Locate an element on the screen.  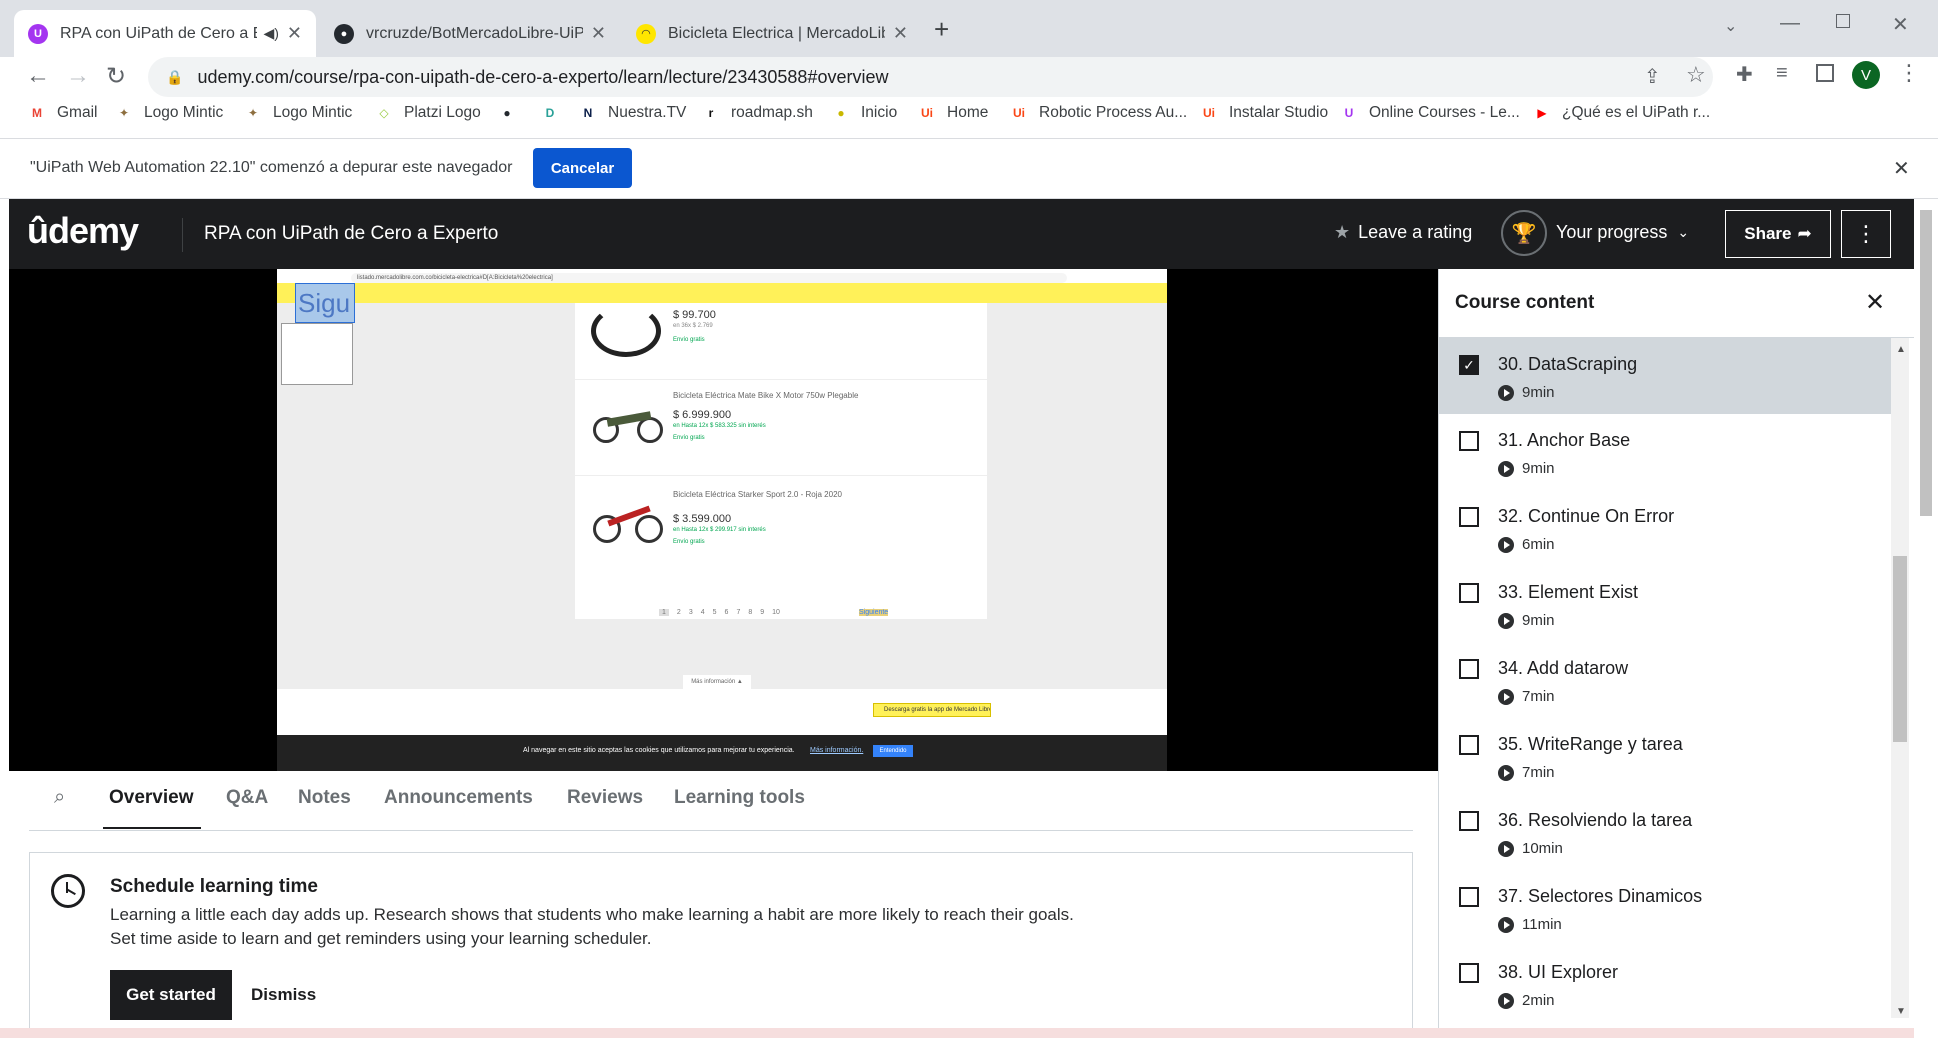
course-lecture-item: 31. Anchor Base 9min is located at coordinates (1664, 452).